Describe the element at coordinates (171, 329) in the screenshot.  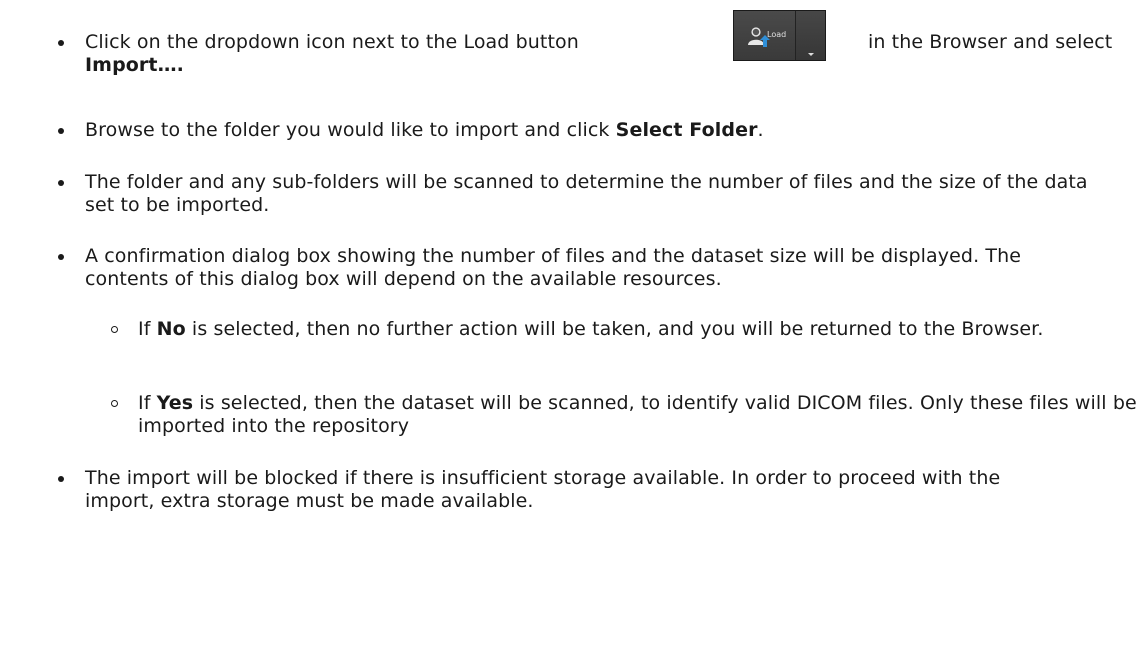
I see `no-option-label: No` at that location.